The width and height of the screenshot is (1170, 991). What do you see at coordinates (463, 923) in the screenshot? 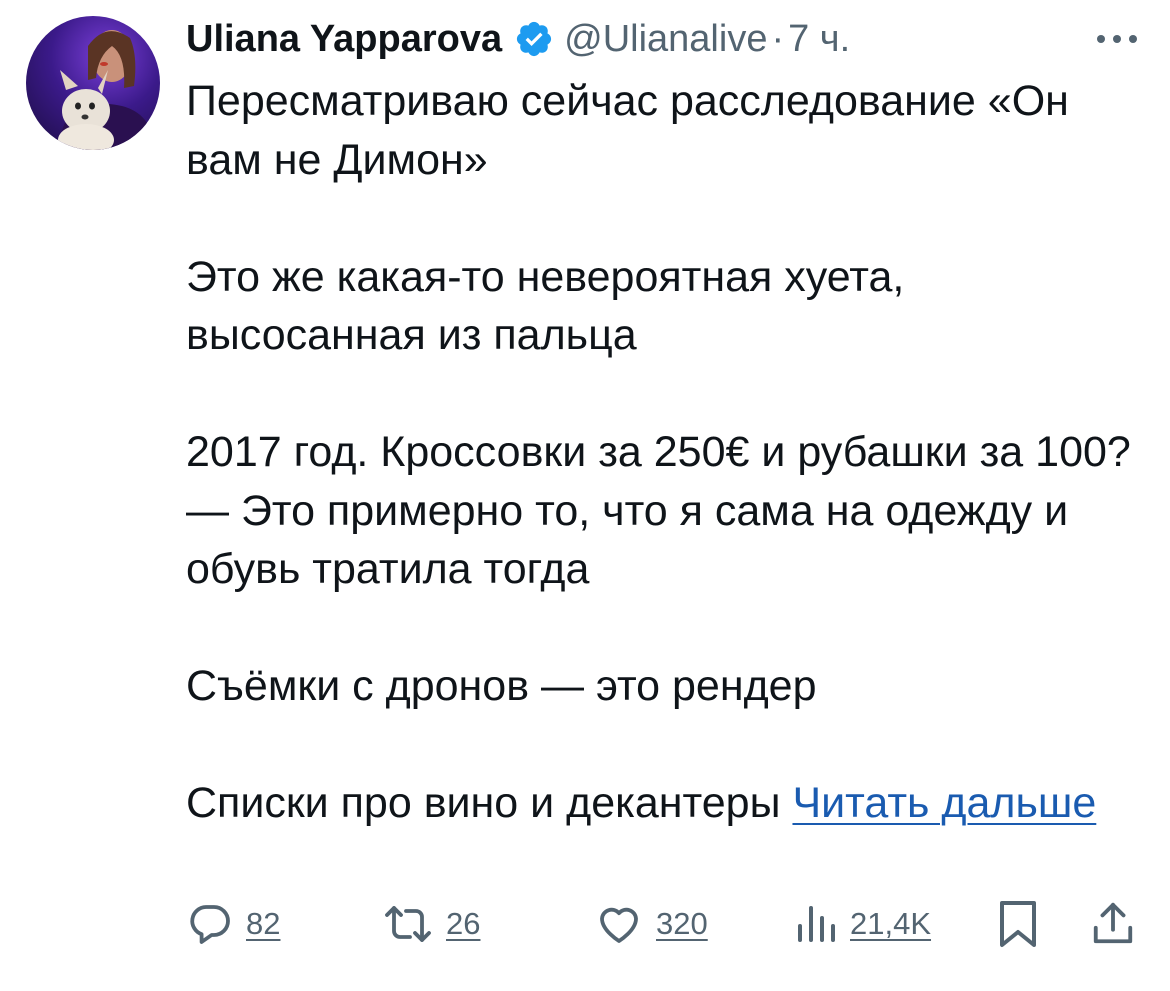
I see `retweet-count: 26` at bounding box center [463, 923].